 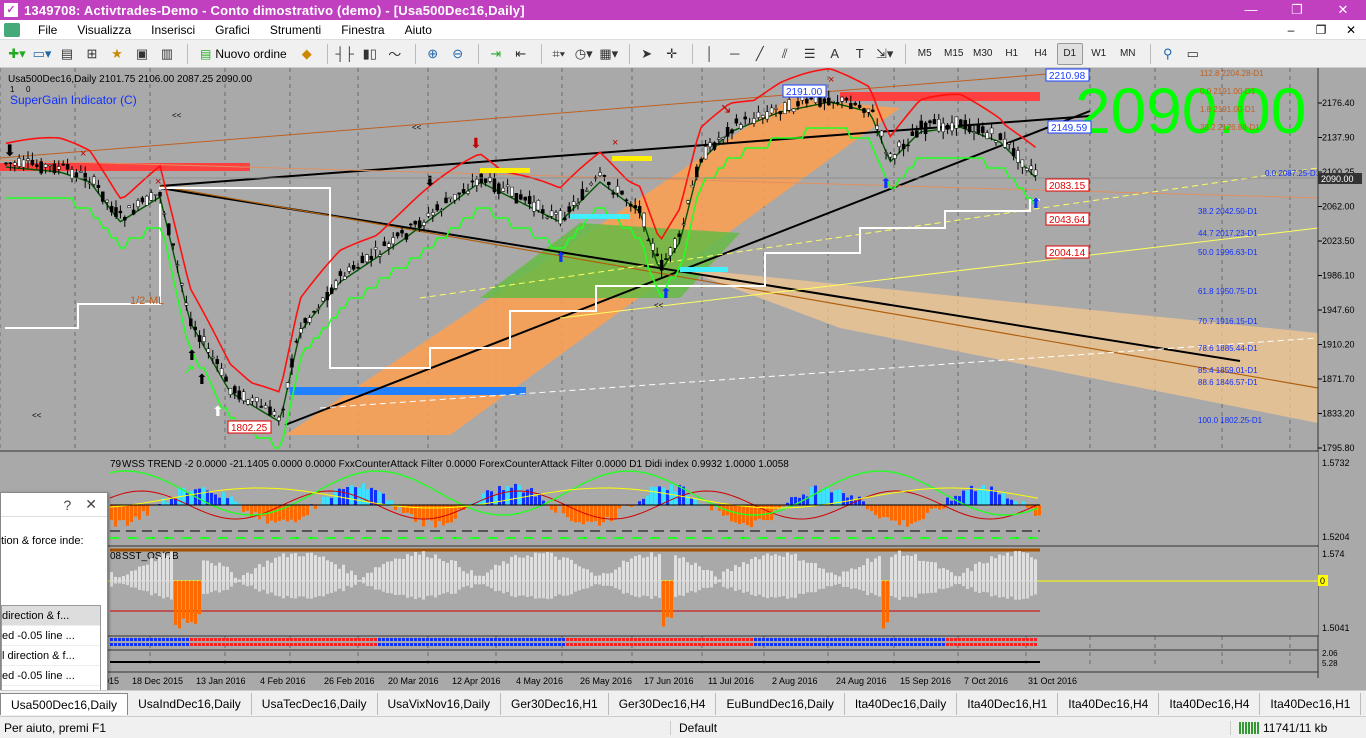 I want to click on close-icon: ✕, so click(x=91, y=504).